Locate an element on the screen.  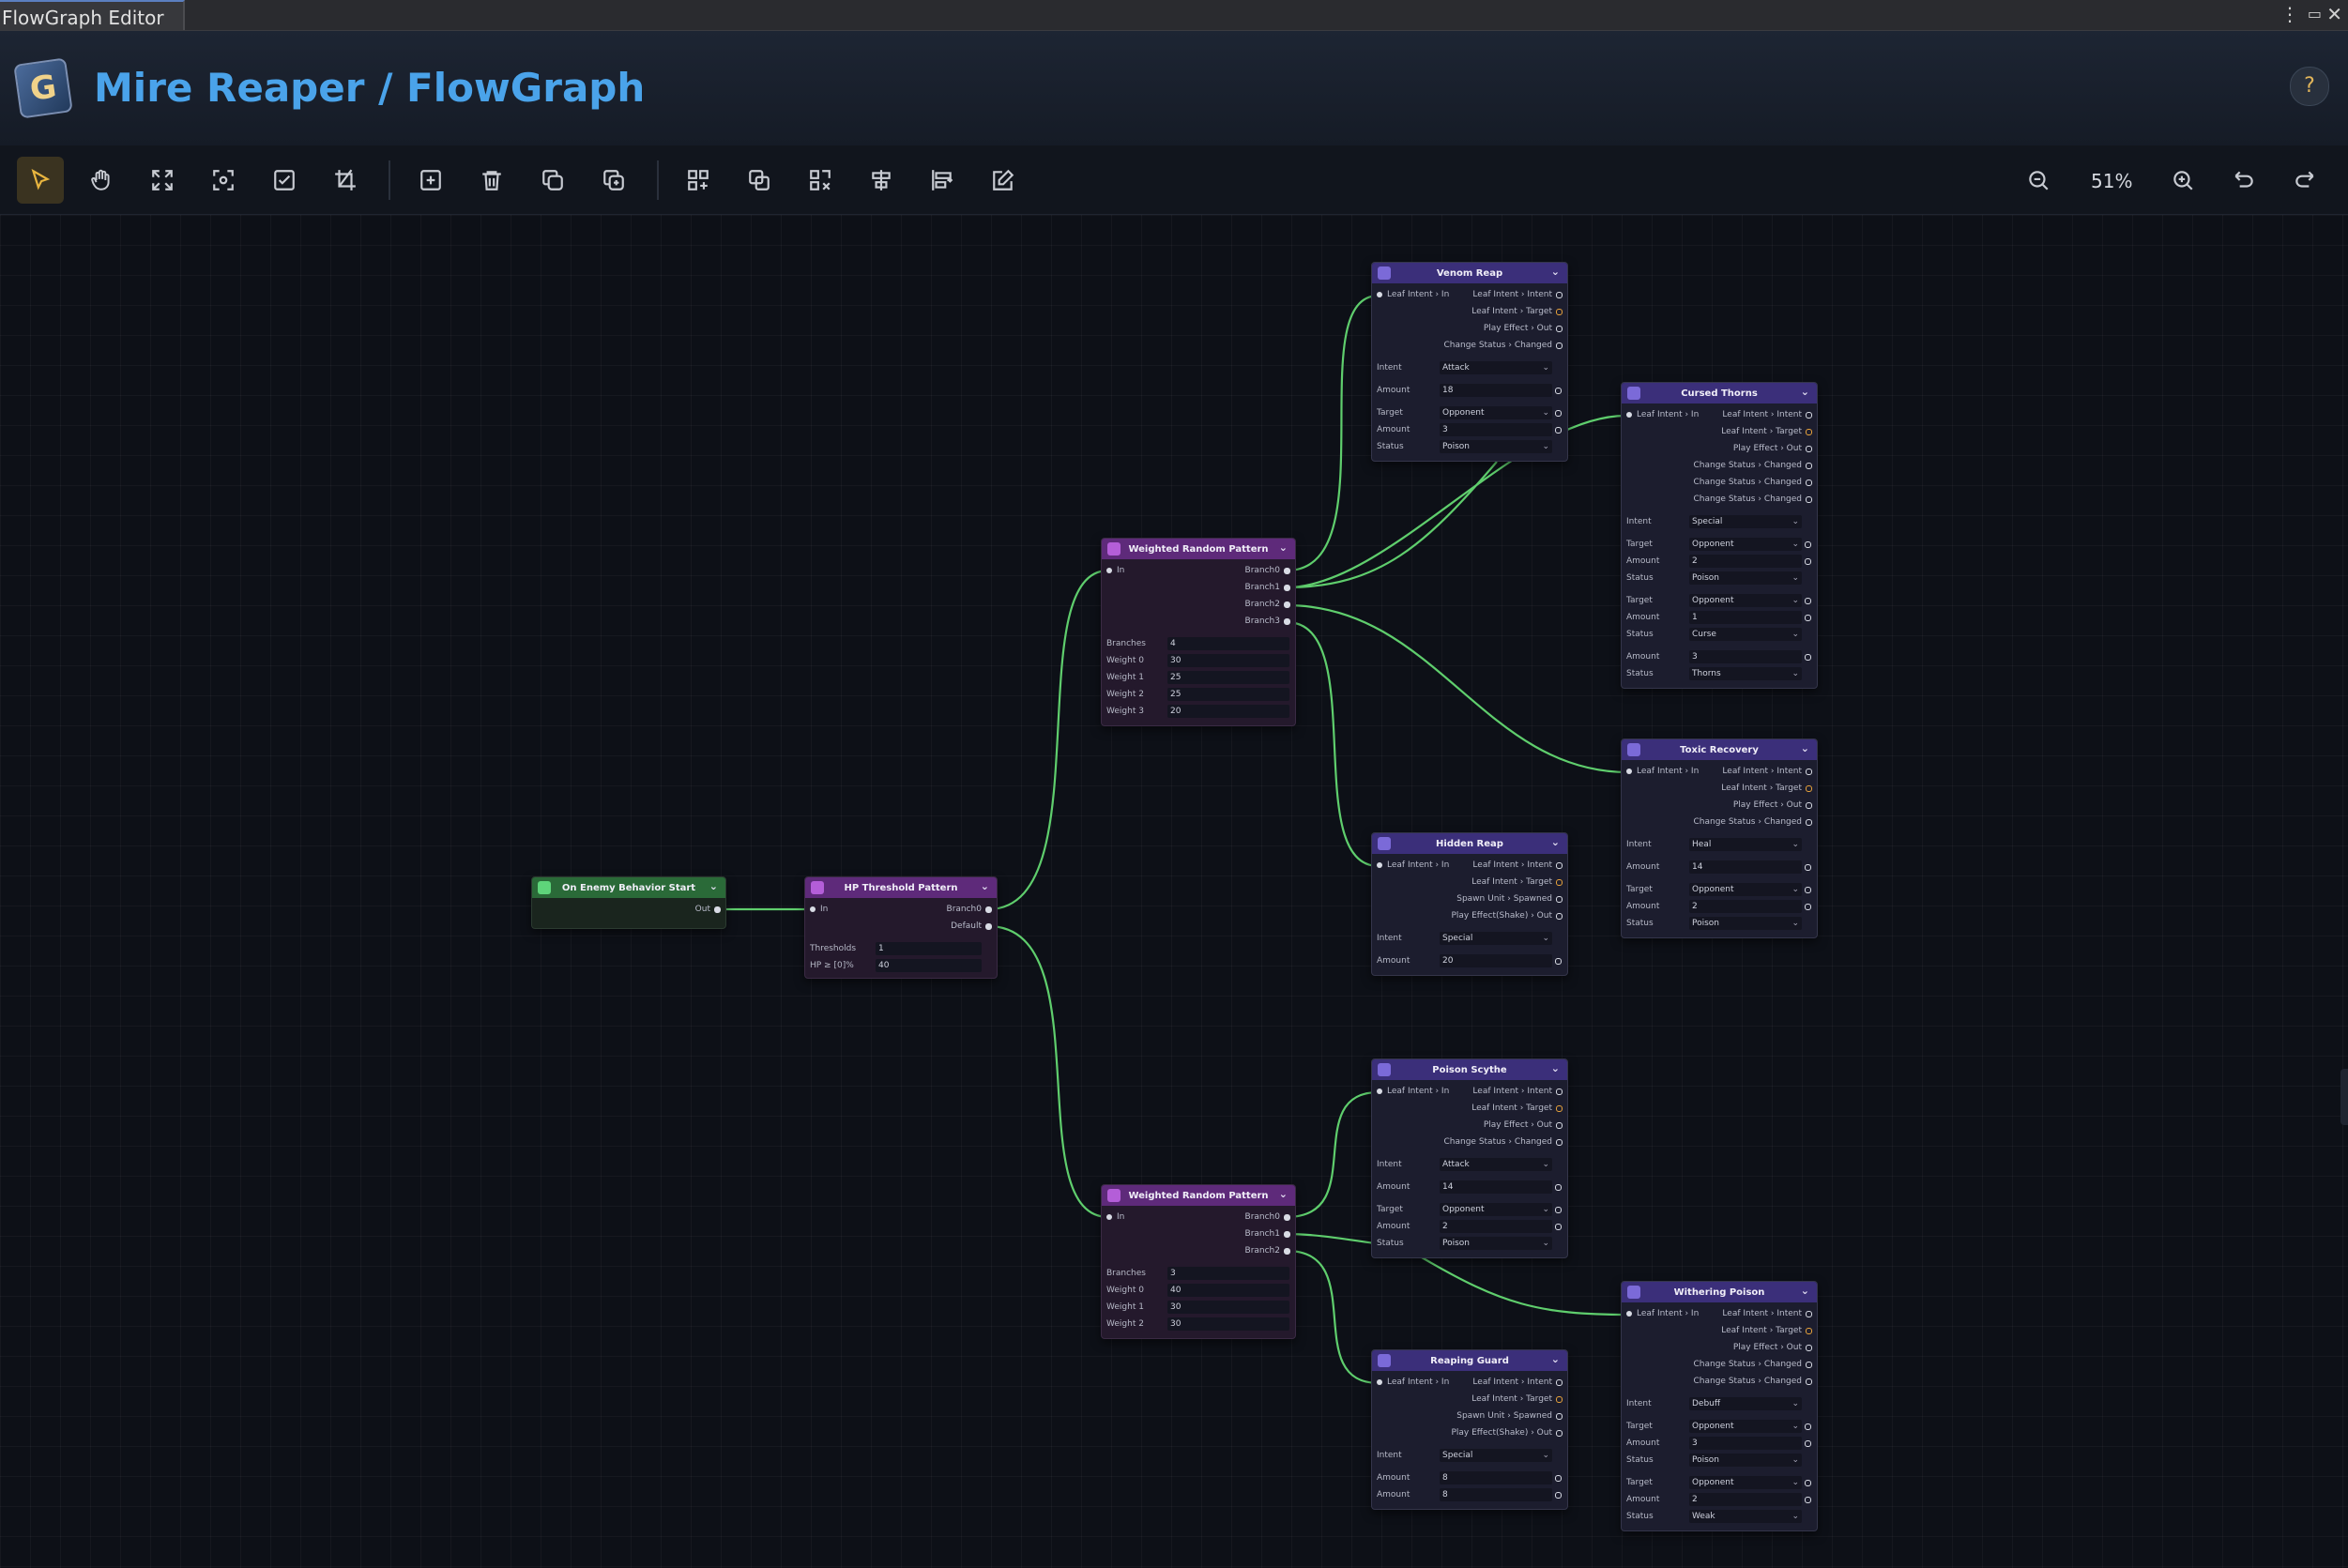
field-value: 14 is located at coordinates (1496, 1187).